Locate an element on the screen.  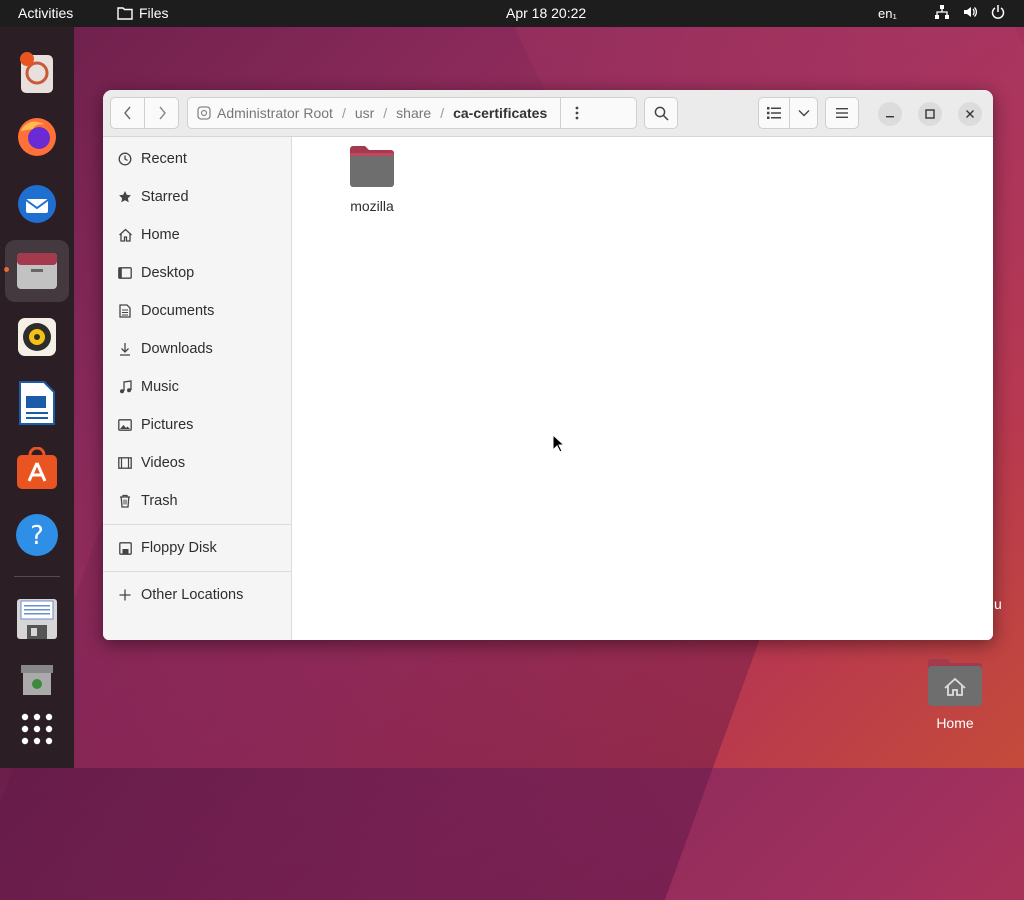
maximize-icon is located at coordinates (930, 114).